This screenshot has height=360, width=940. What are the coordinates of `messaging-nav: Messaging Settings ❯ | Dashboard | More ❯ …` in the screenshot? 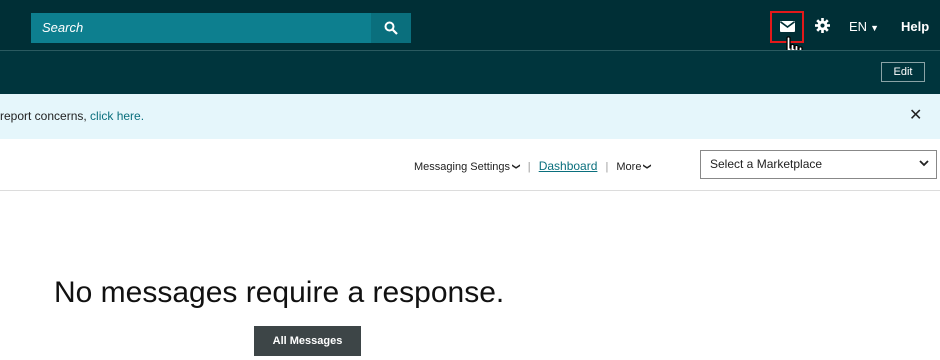 It's located at (470, 165).